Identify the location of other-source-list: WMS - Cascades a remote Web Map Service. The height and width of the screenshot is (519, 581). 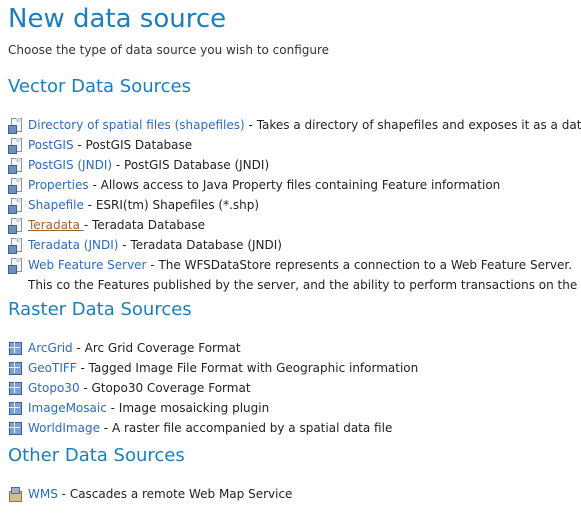
(294, 494).